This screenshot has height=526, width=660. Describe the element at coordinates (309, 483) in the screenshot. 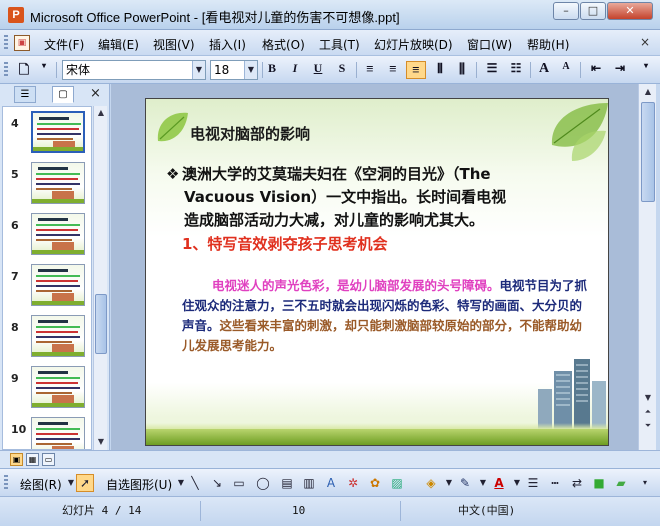

I see `vertical-textbox-icon: ▥` at that location.